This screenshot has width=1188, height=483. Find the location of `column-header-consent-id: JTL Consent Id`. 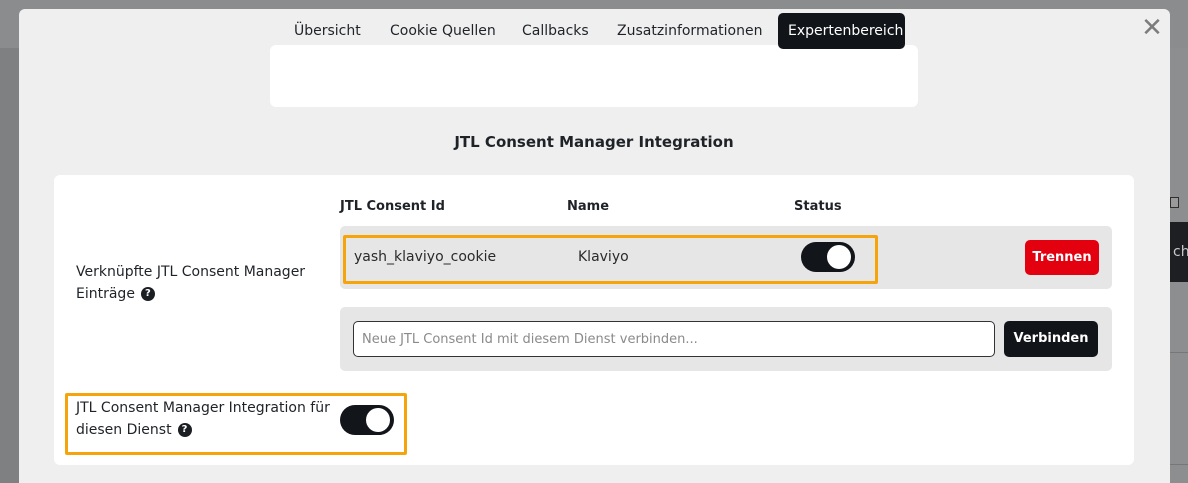

column-header-consent-id: JTL Consent Id is located at coordinates (392, 206).